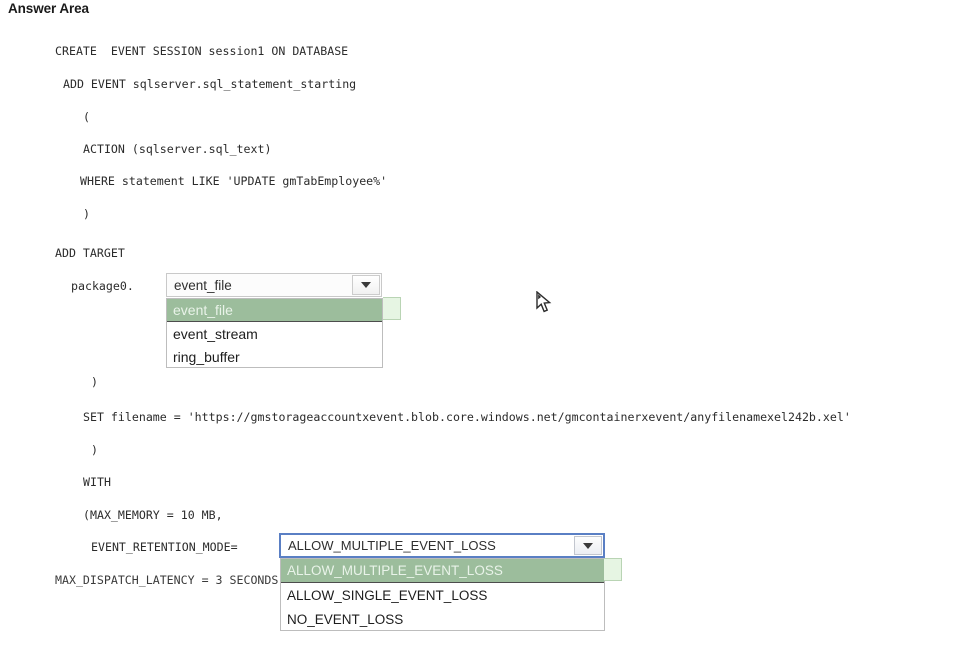  I want to click on package0-target-selection-overhang, so click(392, 308).